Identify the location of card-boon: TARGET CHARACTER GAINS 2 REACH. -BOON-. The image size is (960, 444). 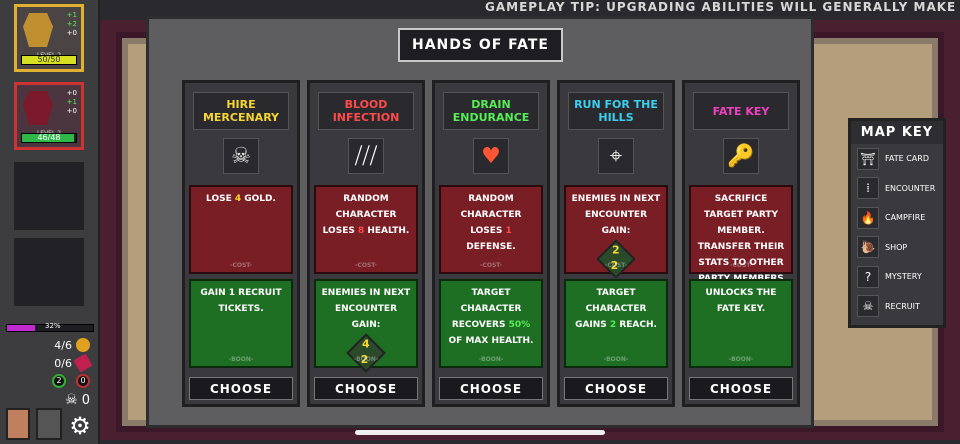
(616, 323).